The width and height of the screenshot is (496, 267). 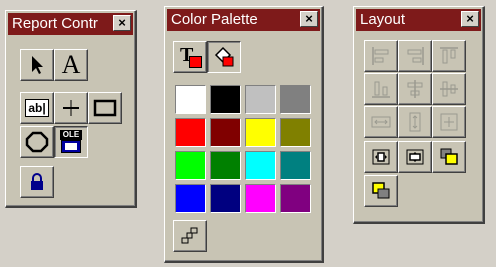 I want to click on align-bottom-button, so click(x=381, y=89).